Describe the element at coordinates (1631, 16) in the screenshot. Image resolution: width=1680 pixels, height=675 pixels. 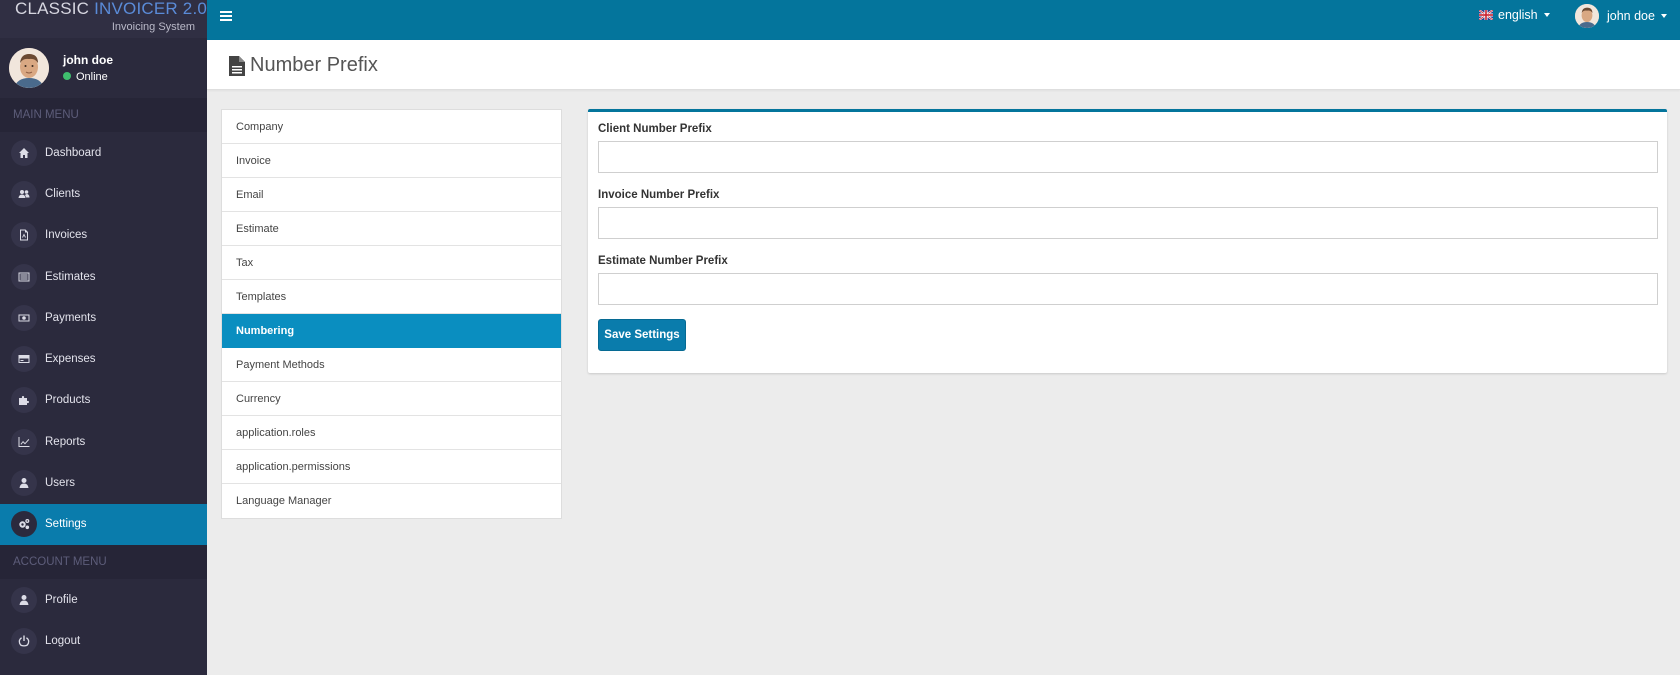
I see `top-user-name: john doe` at that location.